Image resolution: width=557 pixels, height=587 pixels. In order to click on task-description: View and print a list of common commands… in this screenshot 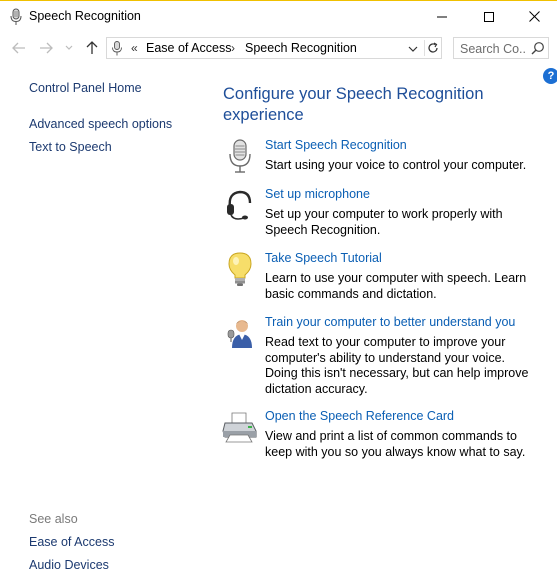, I will do `click(395, 444)`.